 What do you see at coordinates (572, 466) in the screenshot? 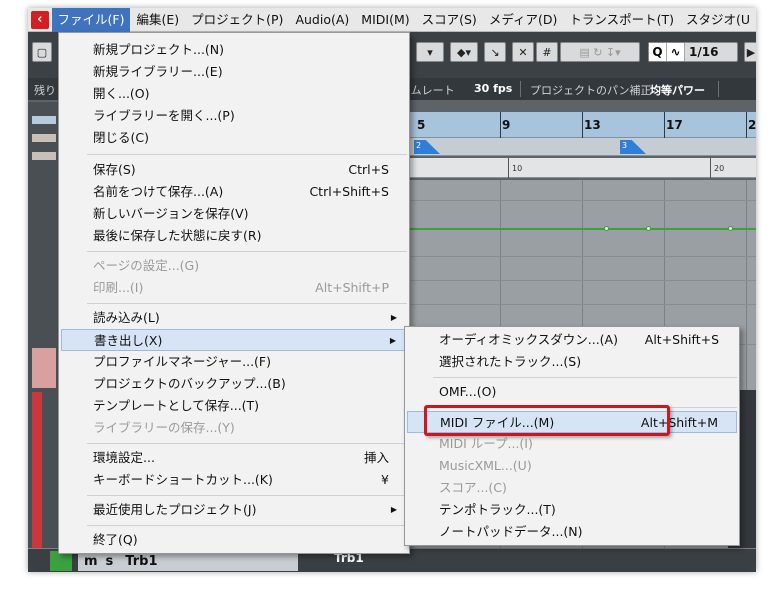
I see `menu-item-musicxml: MusicXML...(U)` at bounding box center [572, 466].